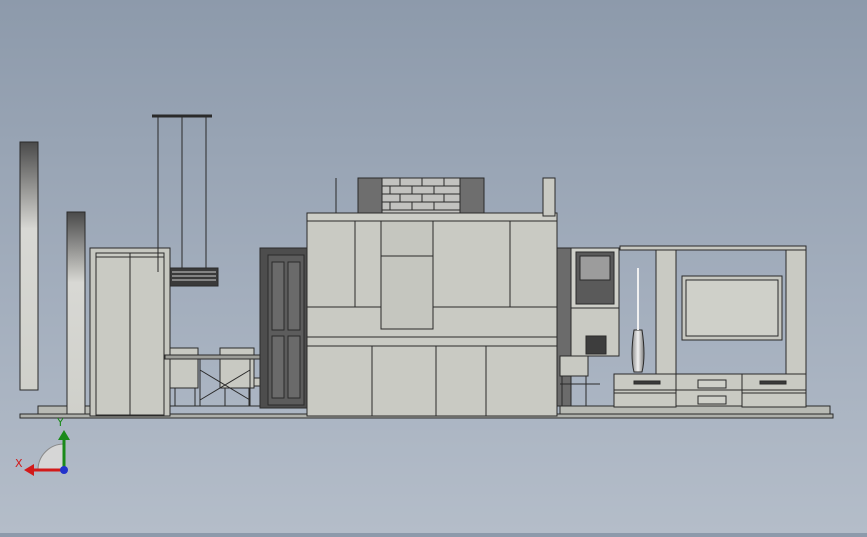 This screenshot has height=537, width=867. What do you see at coordinates (638, 320) in the screenshot?
I see `vase` at bounding box center [638, 320].